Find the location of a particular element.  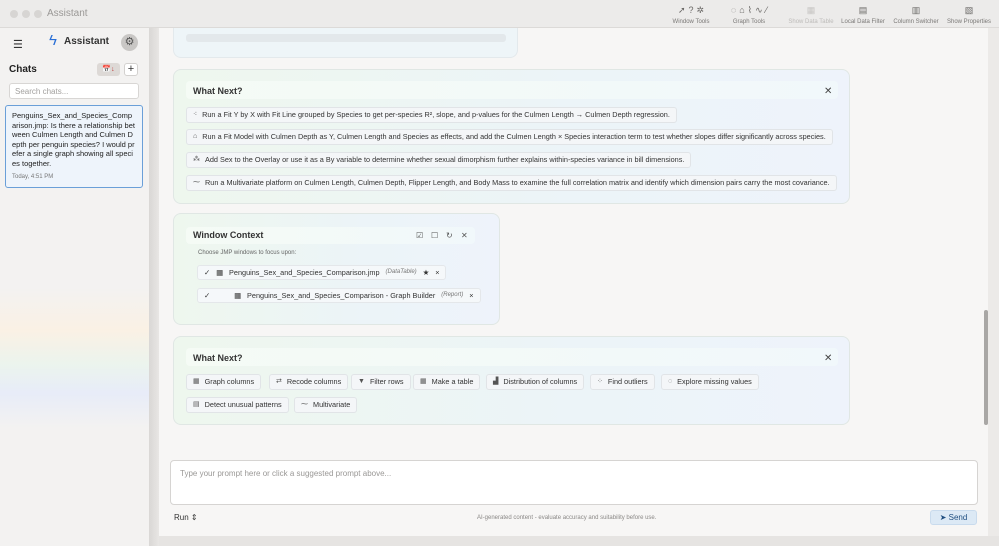

crosshair-icon: ✲ is located at coordinates (701, 10).